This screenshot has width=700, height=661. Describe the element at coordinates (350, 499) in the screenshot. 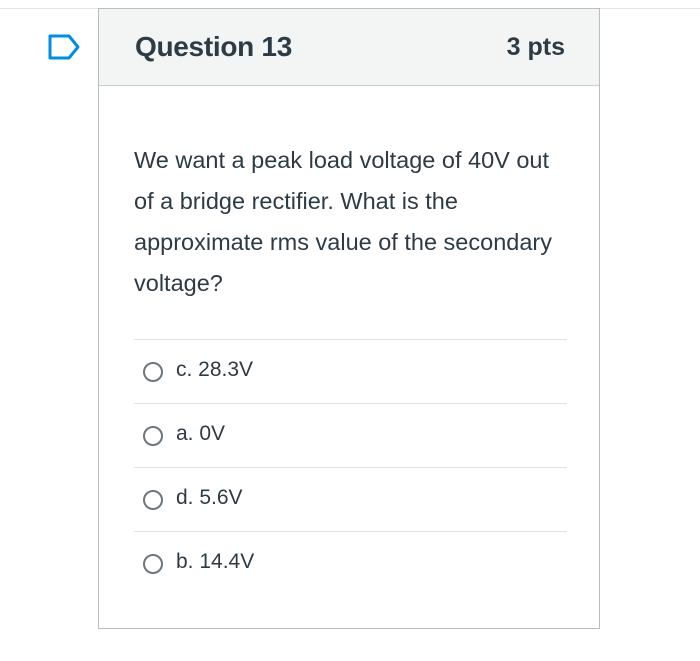

I see `answer-option-d: d. 5.6V` at that location.